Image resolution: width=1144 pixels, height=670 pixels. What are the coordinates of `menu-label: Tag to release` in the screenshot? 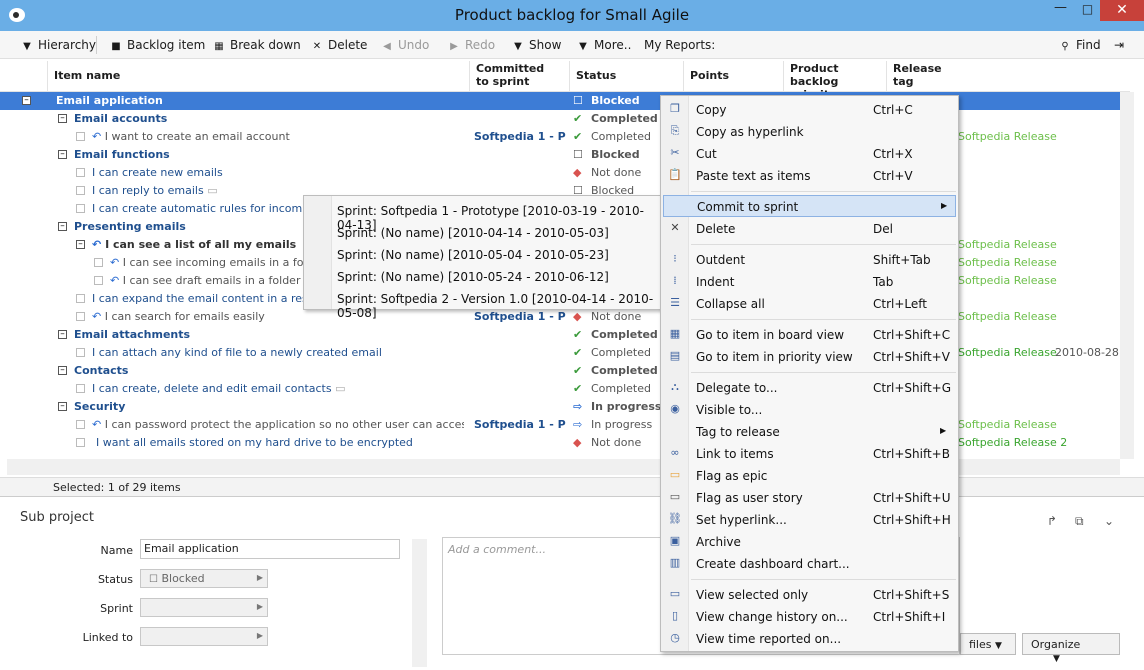 It's located at (738, 432).